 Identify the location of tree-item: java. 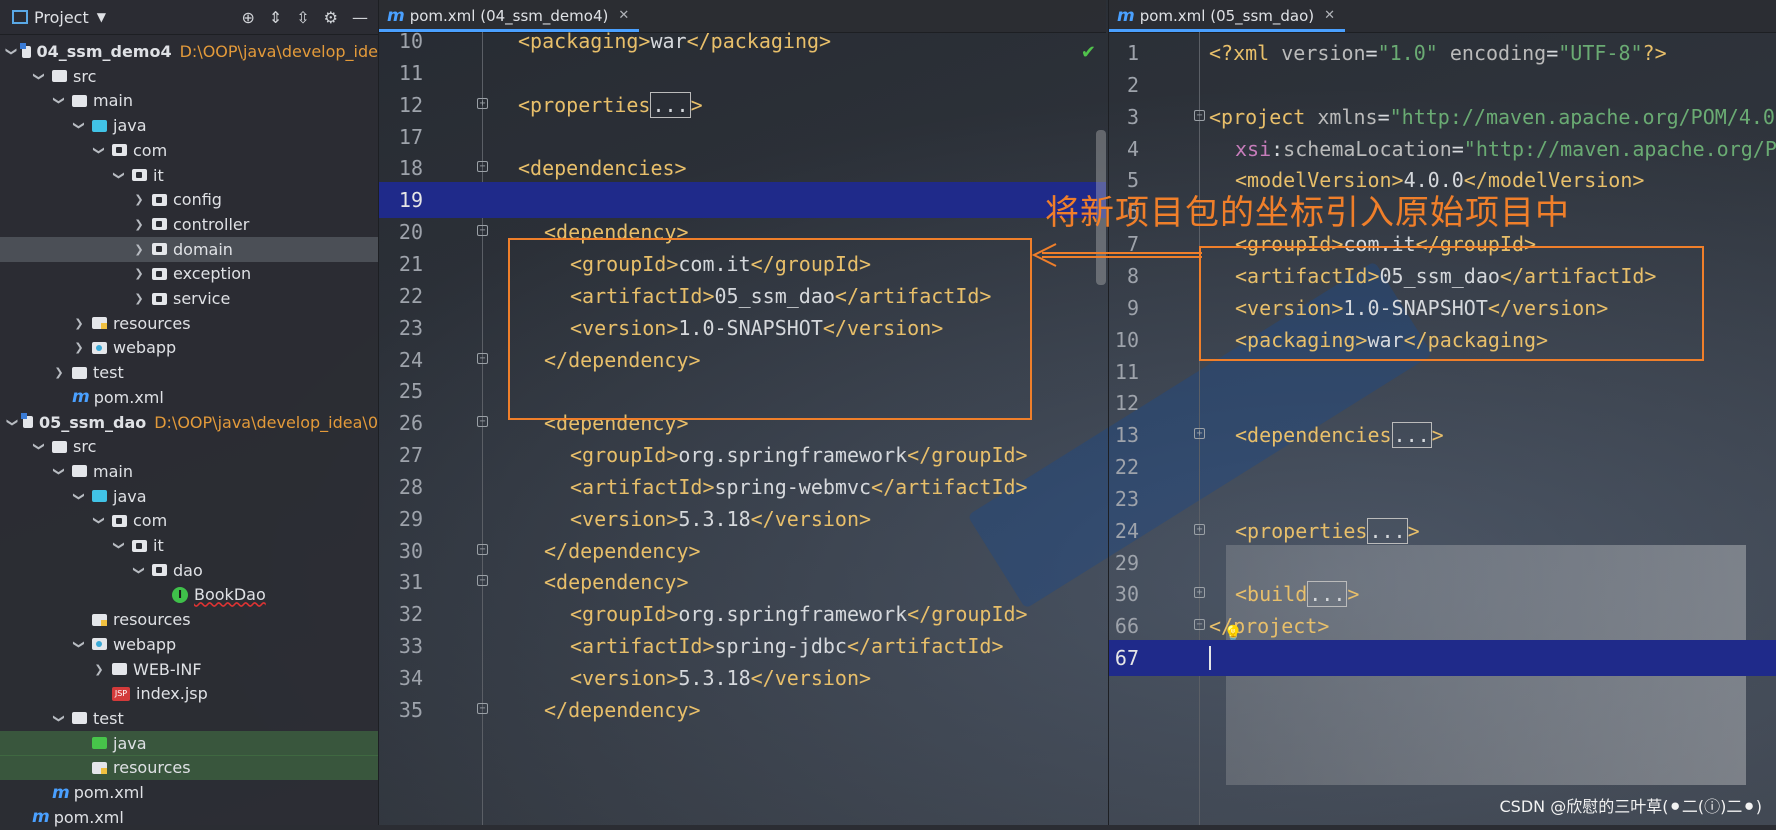
(189, 743).